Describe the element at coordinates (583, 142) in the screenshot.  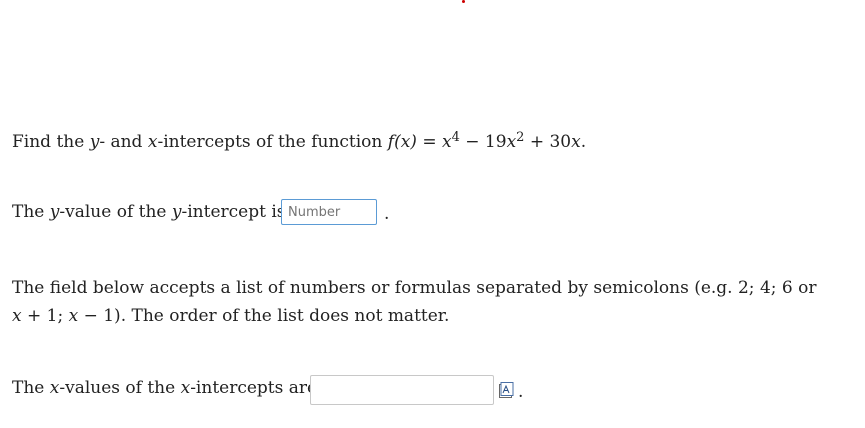
I see `question-period: .` at that location.